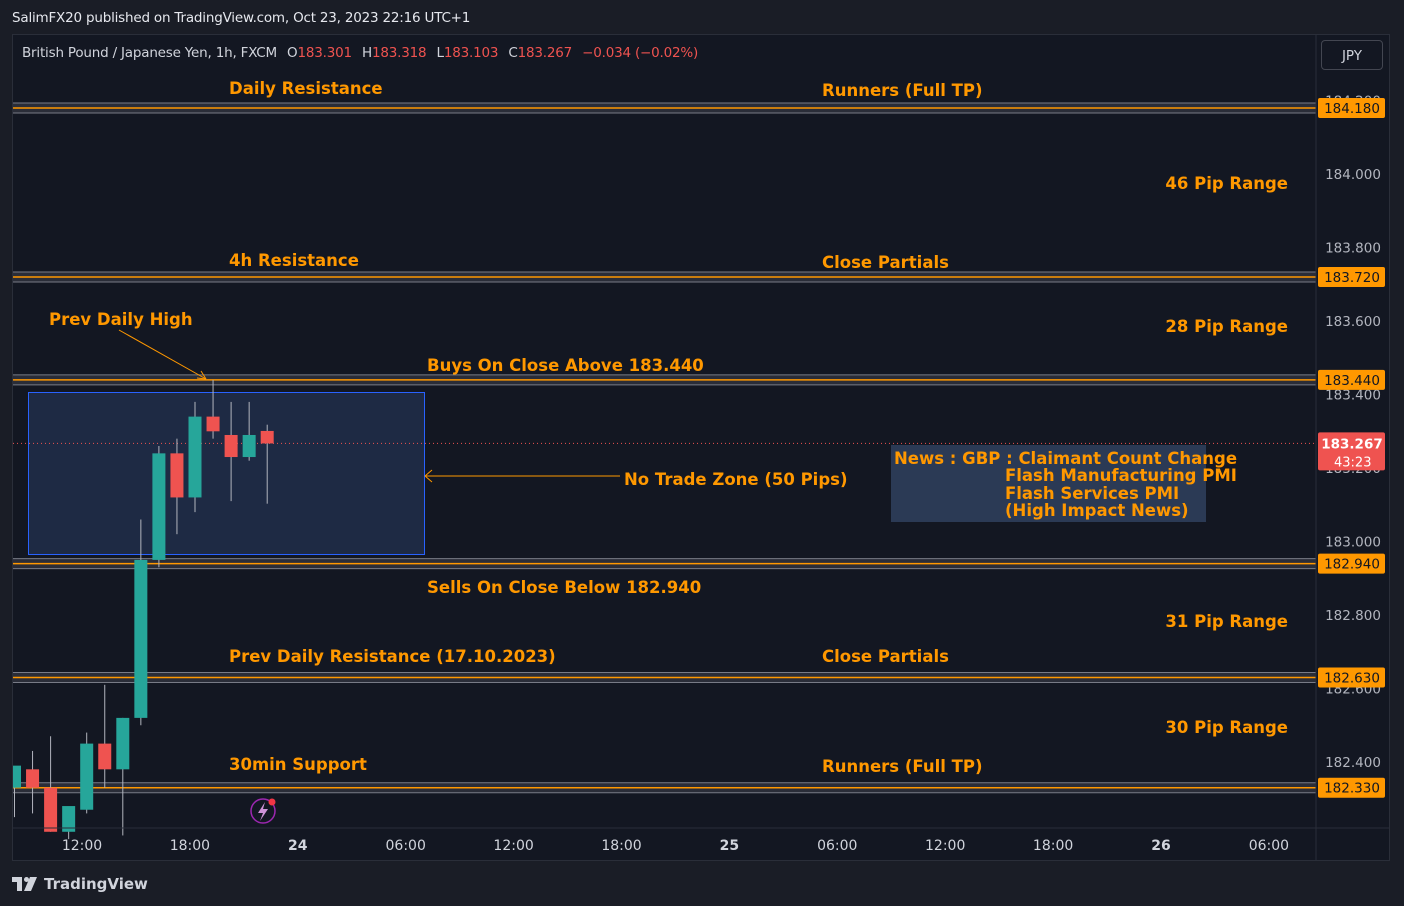 This screenshot has height=906, width=1404. What do you see at coordinates (1121, 475) in the screenshot?
I see `news-line-2: Flash Manufacturing PMI` at bounding box center [1121, 475].